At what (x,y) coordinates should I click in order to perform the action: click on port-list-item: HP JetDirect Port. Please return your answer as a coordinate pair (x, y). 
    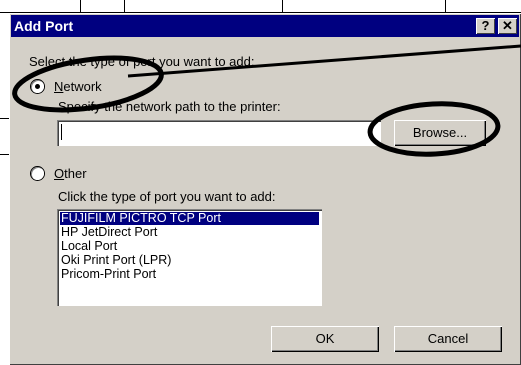
    Looking at the image, I should click on (108, 232).